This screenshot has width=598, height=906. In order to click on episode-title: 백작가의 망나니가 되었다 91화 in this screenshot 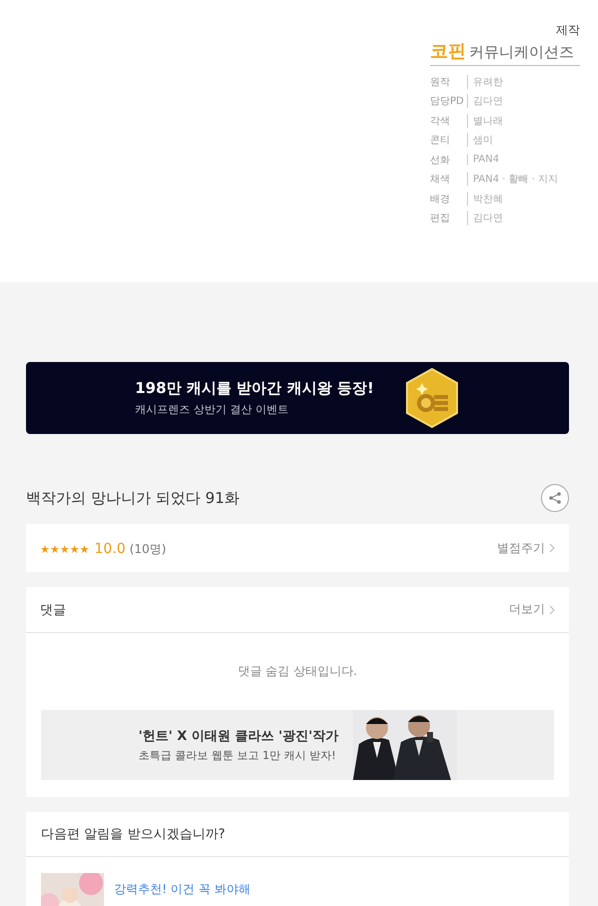, I will do `click(133, 498)`.